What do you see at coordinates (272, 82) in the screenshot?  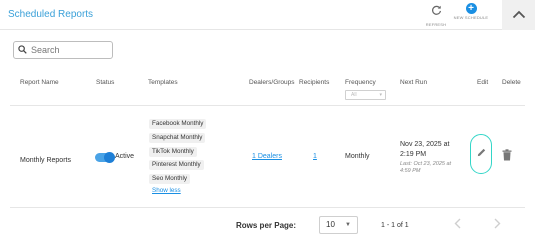 I see `column-header-dealers-groups: Dealers/Groups` at bounding box center [272, 82].